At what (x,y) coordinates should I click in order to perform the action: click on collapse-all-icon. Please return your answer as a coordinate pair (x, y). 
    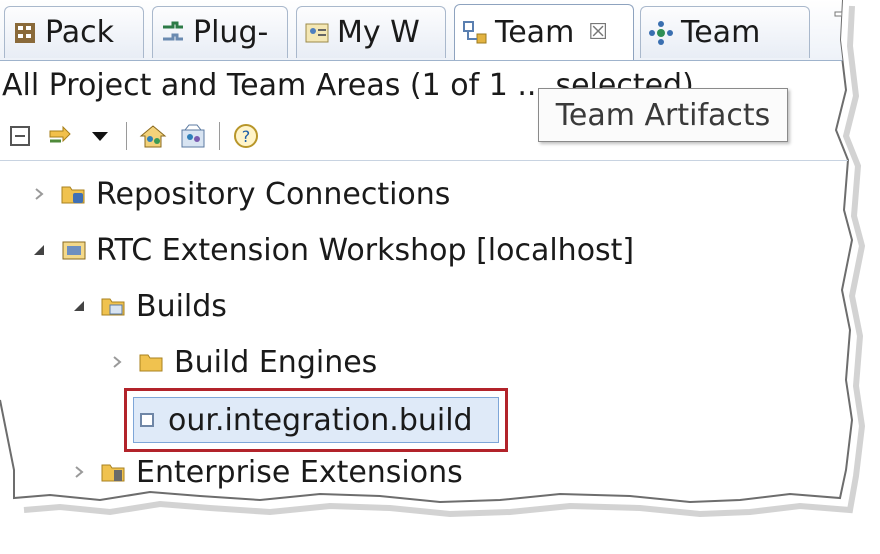
    Looking at the image, I should click on (20, 136).